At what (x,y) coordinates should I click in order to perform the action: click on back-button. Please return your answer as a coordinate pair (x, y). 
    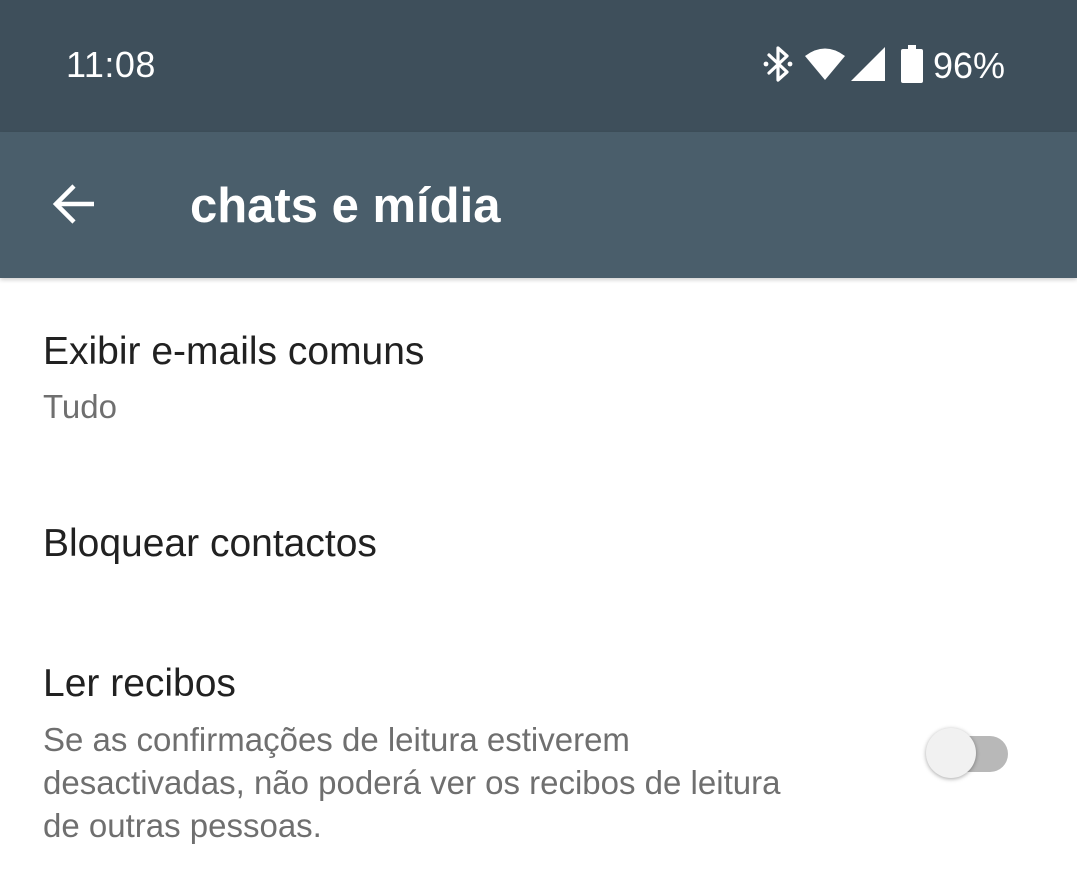
    Looking at the image, I should click on (74, 206).